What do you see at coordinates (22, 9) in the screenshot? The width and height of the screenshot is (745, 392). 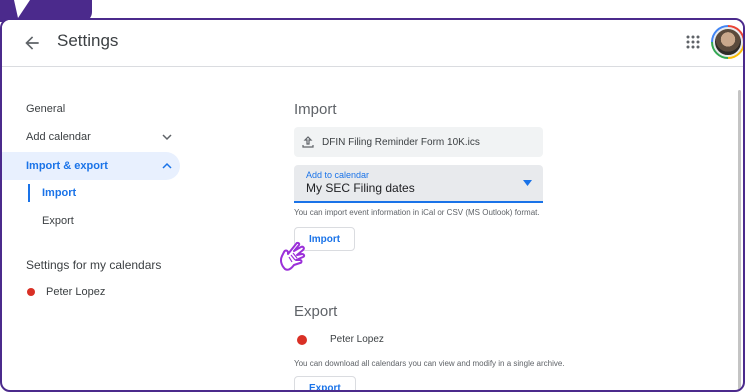 I see `brand-logo-icon` at bounding box center [22, 9].